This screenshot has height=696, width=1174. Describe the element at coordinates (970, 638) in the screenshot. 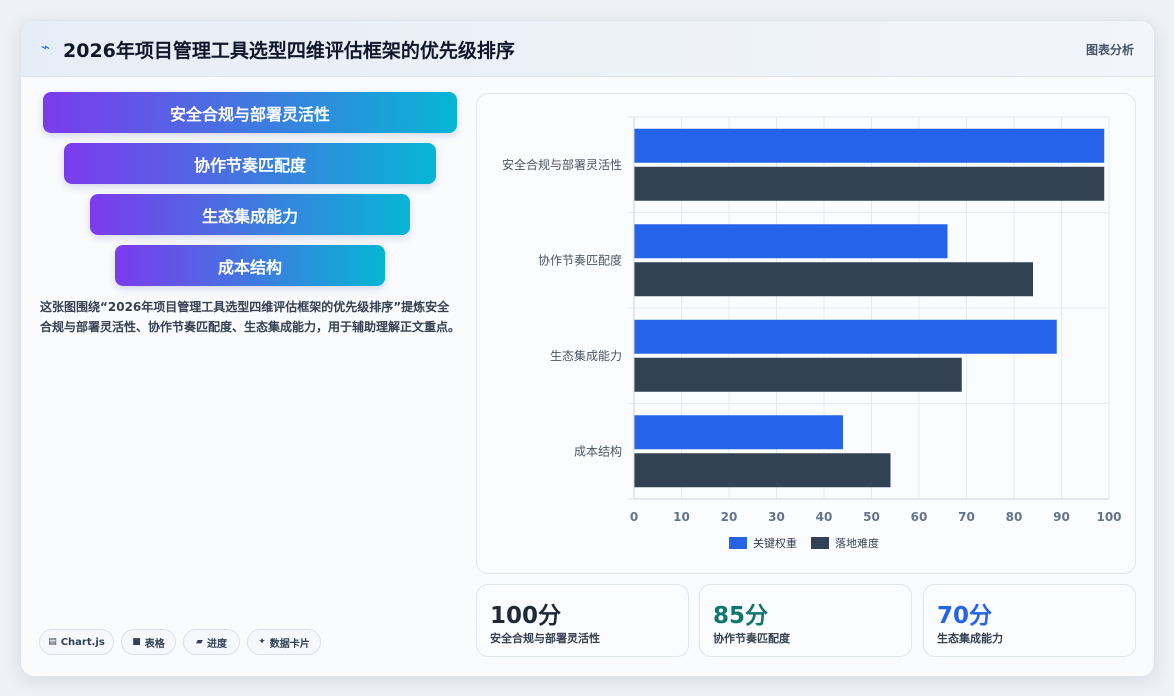

I see `stat-label: 生态集成能力` at that location.